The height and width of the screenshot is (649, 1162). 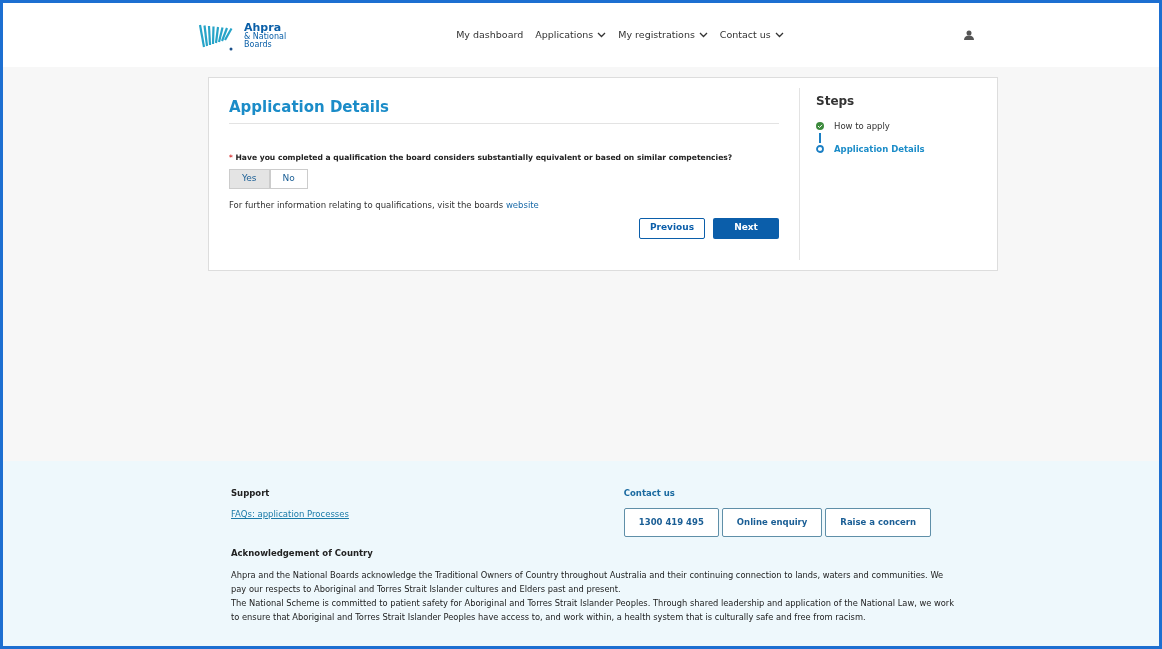 What do you see at coordinates (672, 228) in the screenshot?
I see `previous-button: Previous` at bounding box center [672, 228].